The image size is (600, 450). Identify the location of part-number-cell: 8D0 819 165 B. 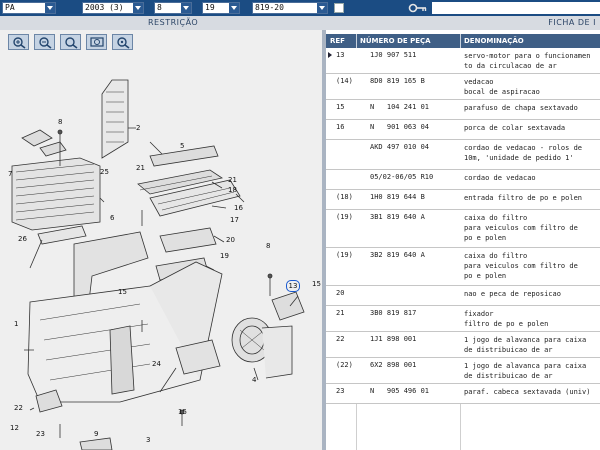
(397, 81).